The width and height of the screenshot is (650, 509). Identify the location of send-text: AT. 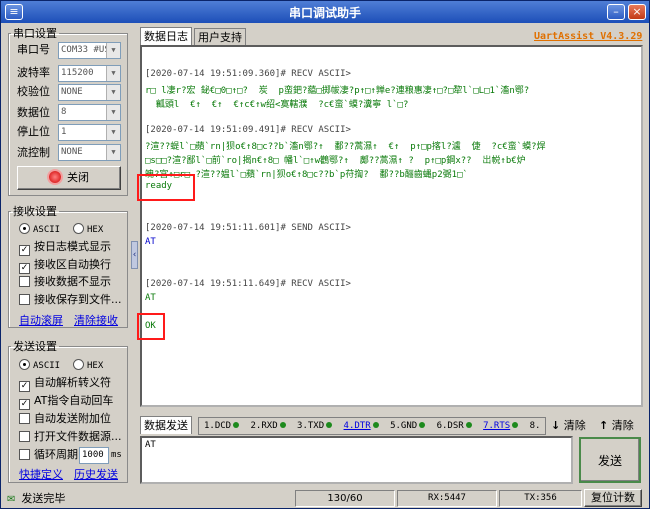
(150, 242).